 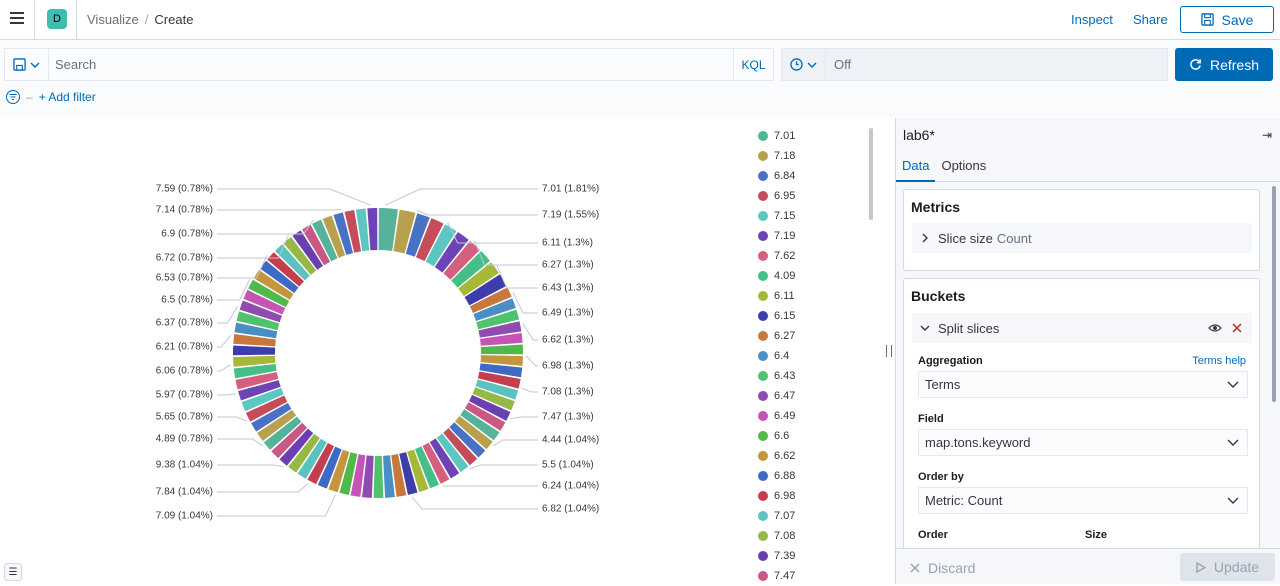 What do you see at coordinates (1237, 328) in the screenshot?
I see `remove-icon` at bounding box center [1237, 328].